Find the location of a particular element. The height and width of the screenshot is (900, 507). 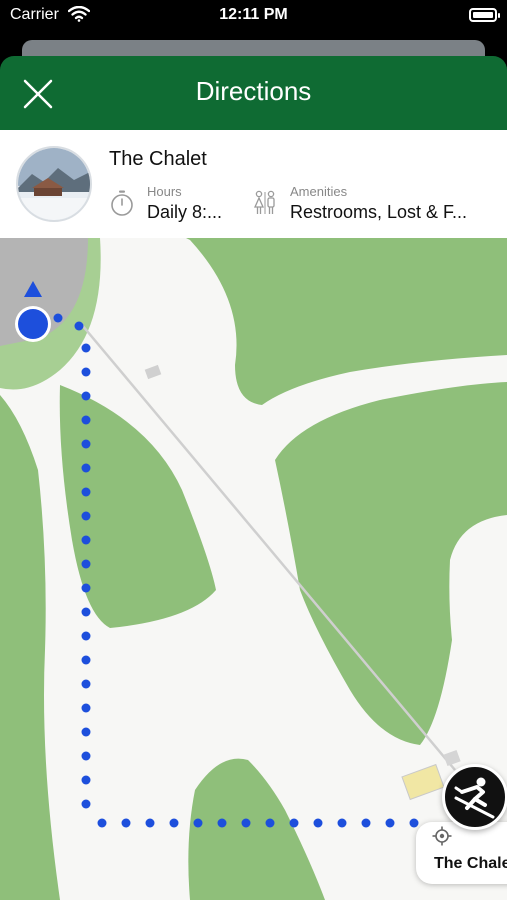

status-time: 12:11 PM is located at coordinates (253, 14).